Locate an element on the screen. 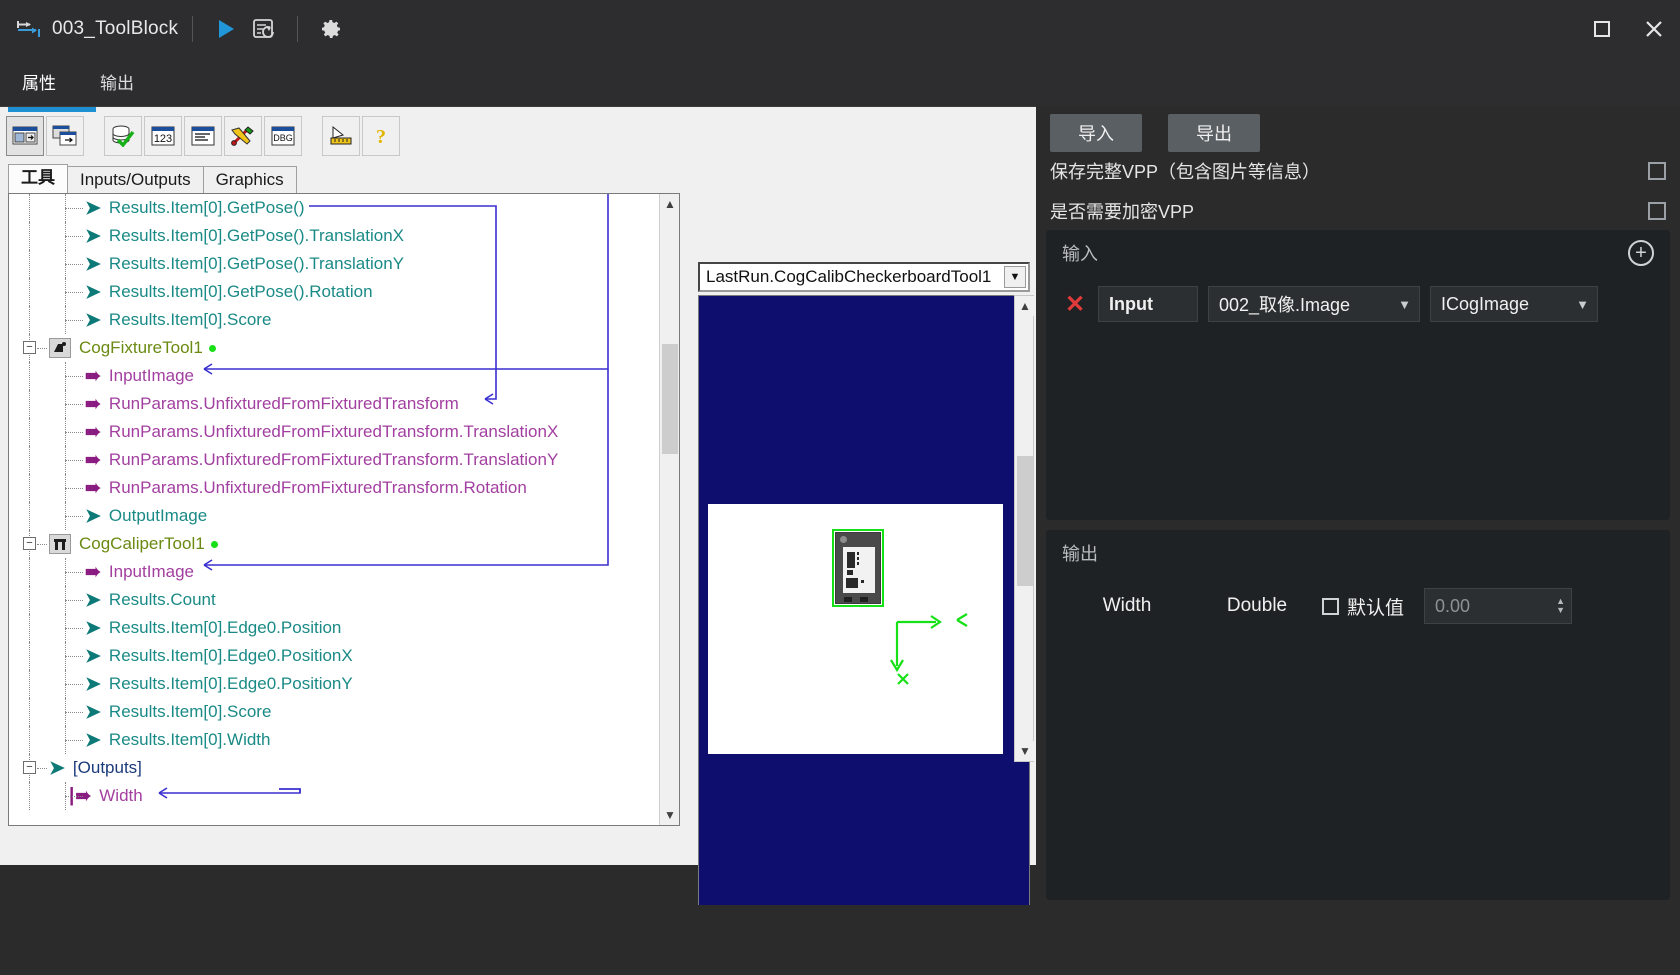  remove-input-icon: ✕ is located at coordinates (1075, 304).